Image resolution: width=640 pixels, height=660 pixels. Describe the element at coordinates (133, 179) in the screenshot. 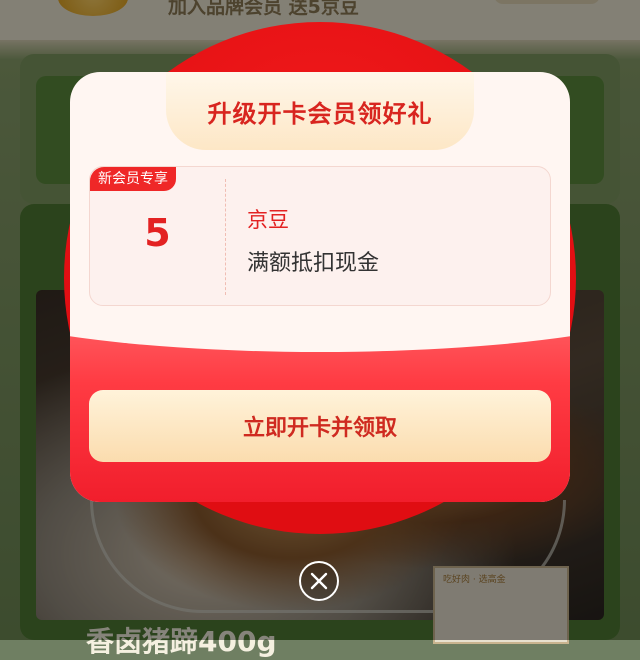

I see `new-member-badge: 新会员专享` at that location.